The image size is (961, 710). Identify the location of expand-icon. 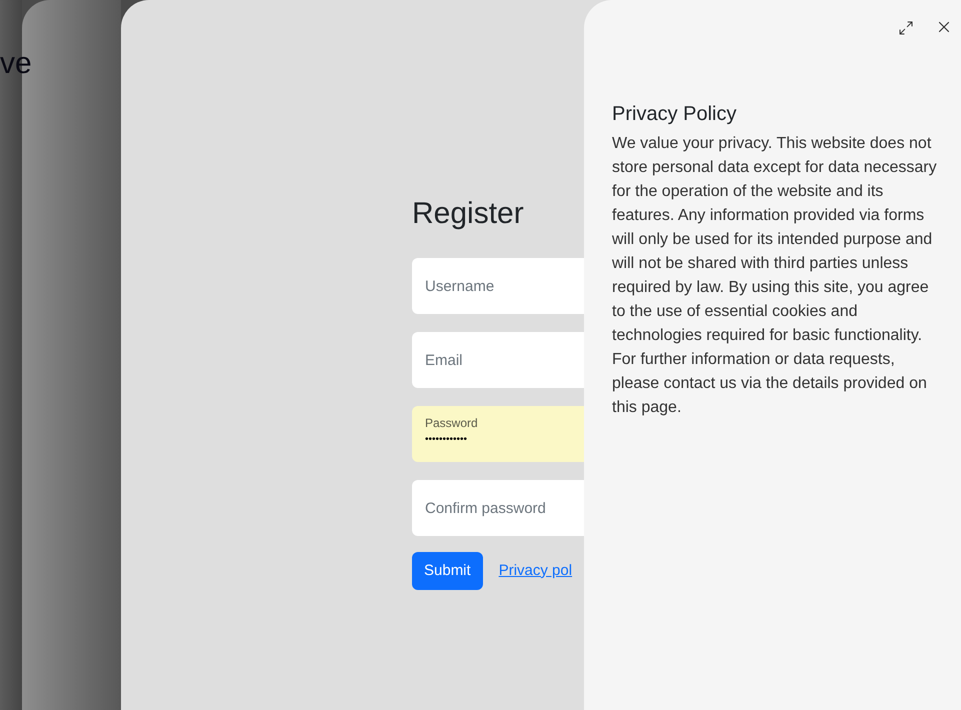
(906, 28).